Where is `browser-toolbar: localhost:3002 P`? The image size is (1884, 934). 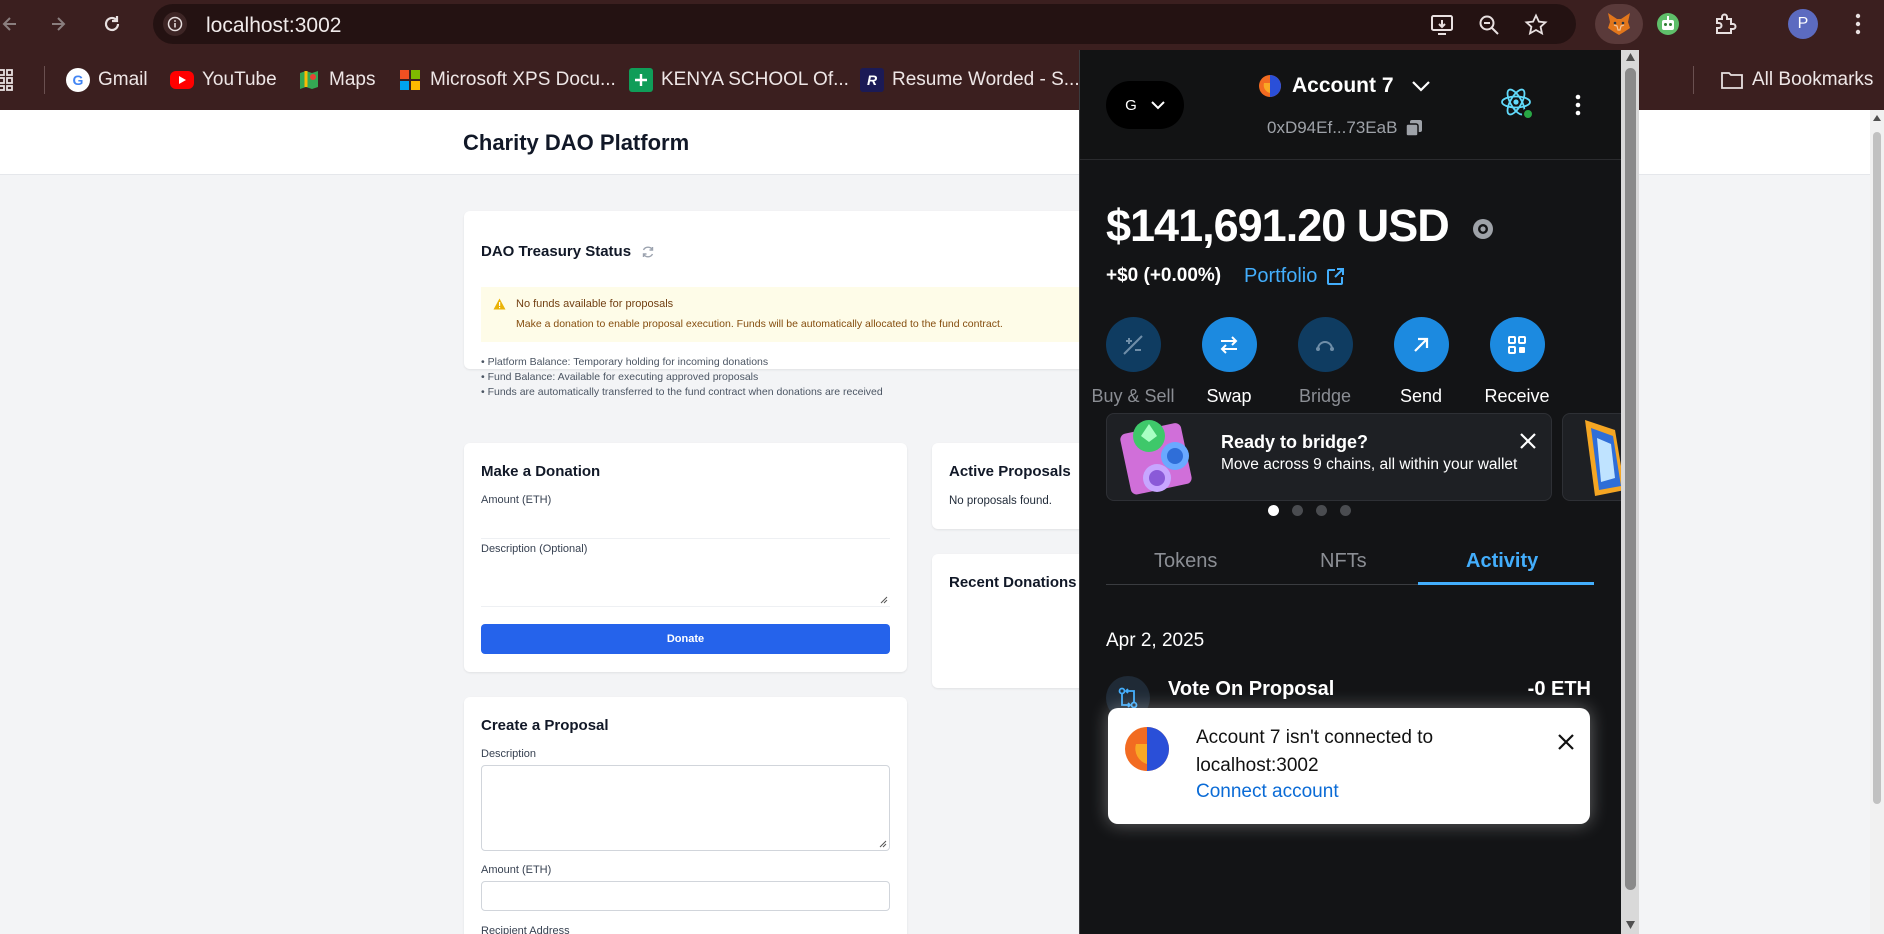 browser-toolbar: localhost:3002 P is located at coordinates (942, 24).